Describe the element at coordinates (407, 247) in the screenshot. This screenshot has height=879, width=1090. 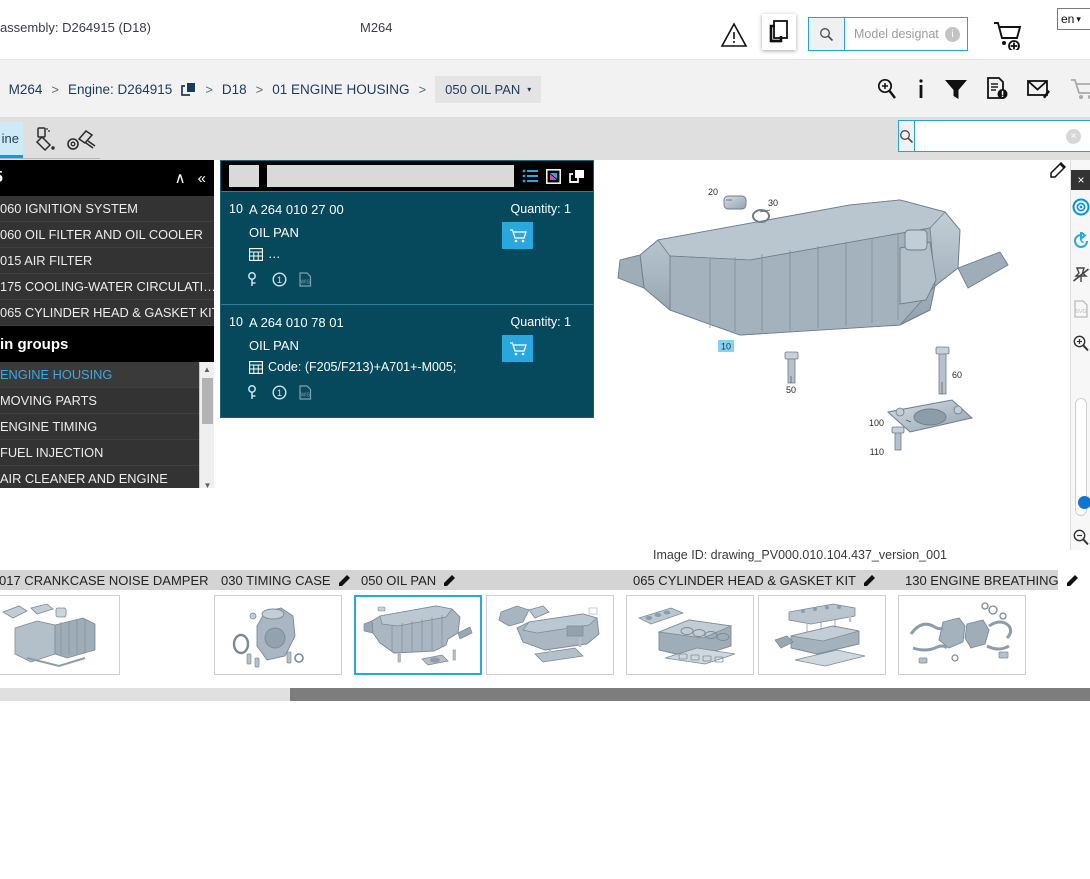
I see `table-row: 10 A 264 010 27 00 OIL PAN … Quantity` at that location.